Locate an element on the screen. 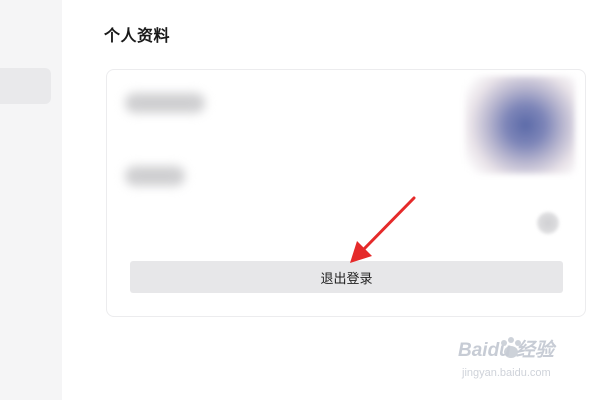 The image size is (600, 400). edit-avatar-icon is located at coordinates (548, 223).